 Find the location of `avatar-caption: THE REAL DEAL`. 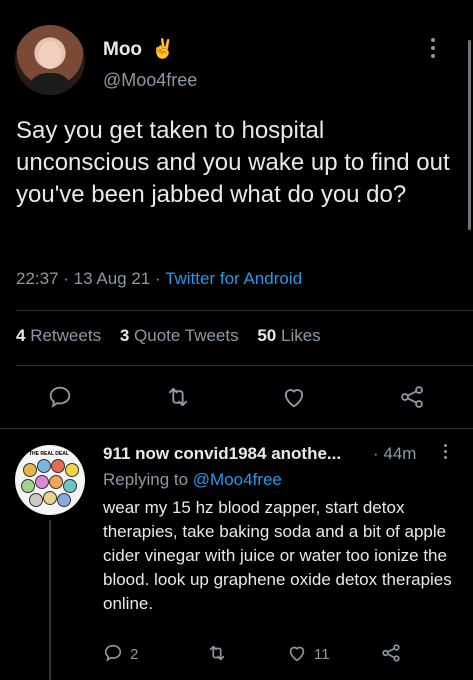

avatar-caption: THE REAL DEAL is located at coordinates (49, 454).